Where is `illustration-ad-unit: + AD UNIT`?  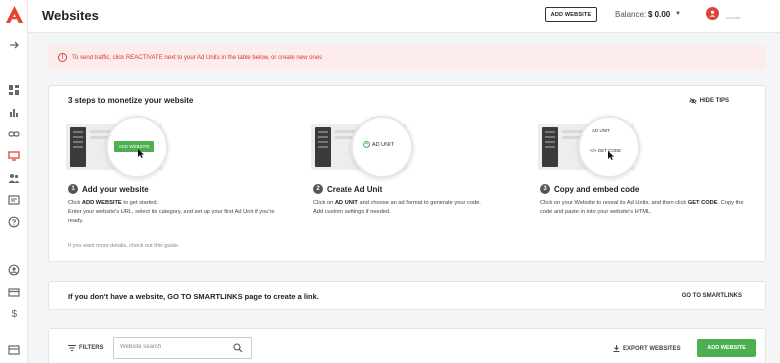 illustration-ad-unit: + AD UNIT is located at coordinates (378, 144).